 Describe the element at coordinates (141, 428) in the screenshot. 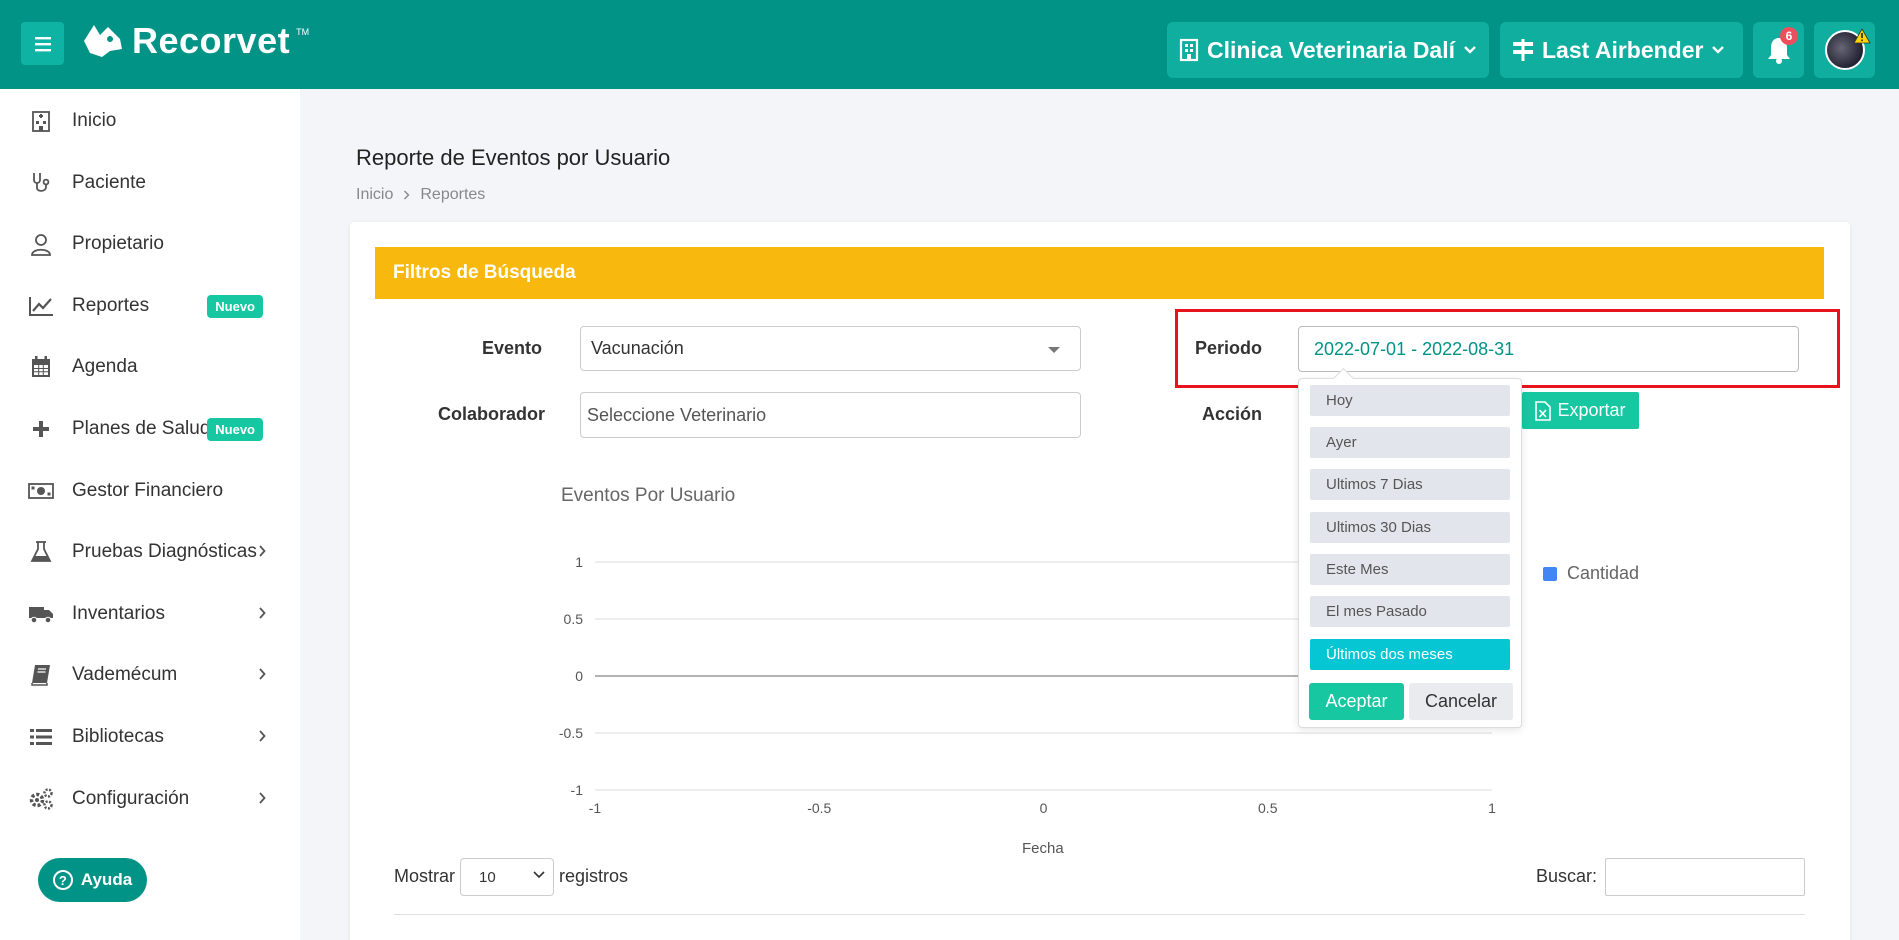

I see `sidebar-item-label: Planes de Salud` at that location.